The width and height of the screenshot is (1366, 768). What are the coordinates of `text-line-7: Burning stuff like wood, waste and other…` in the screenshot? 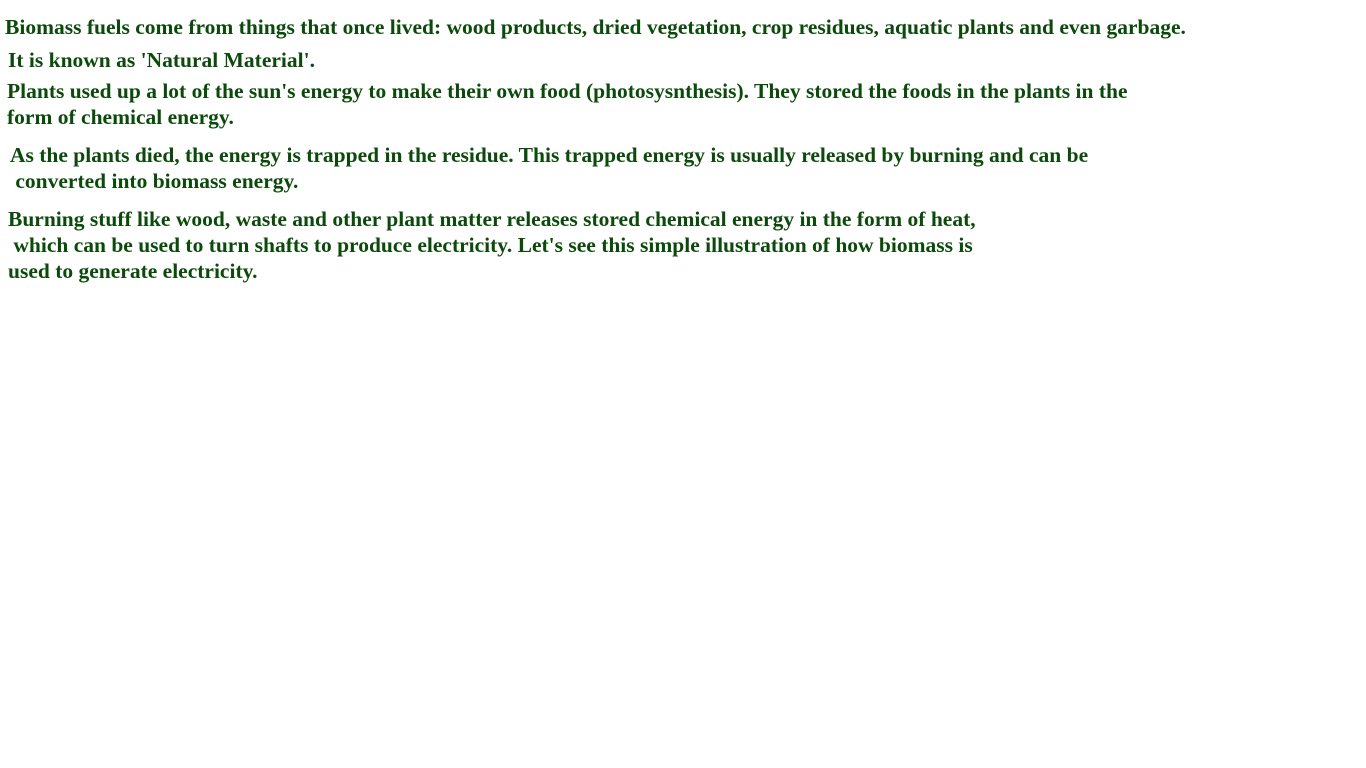 It's located at (492, 219).